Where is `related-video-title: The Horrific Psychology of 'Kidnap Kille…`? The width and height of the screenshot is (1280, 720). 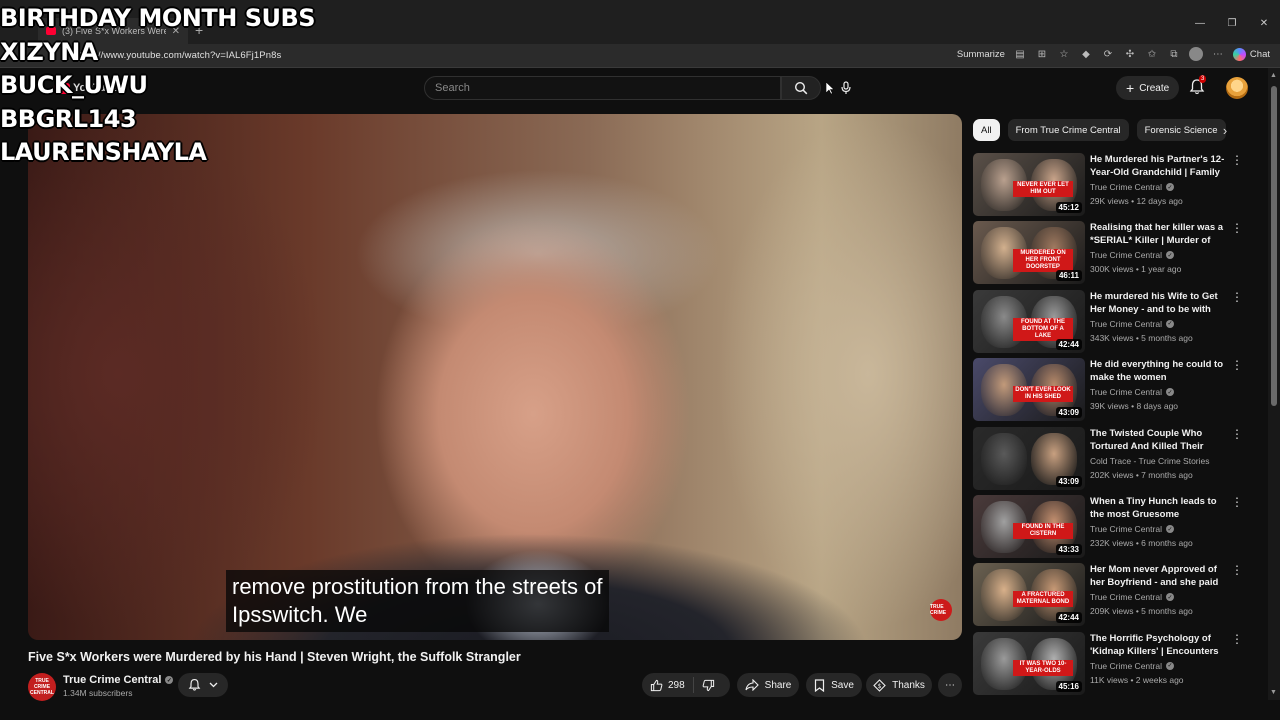
related-video-title: The Horrific Psychology of 'Kidnap Kille… is located at coordinates (1157, 645).